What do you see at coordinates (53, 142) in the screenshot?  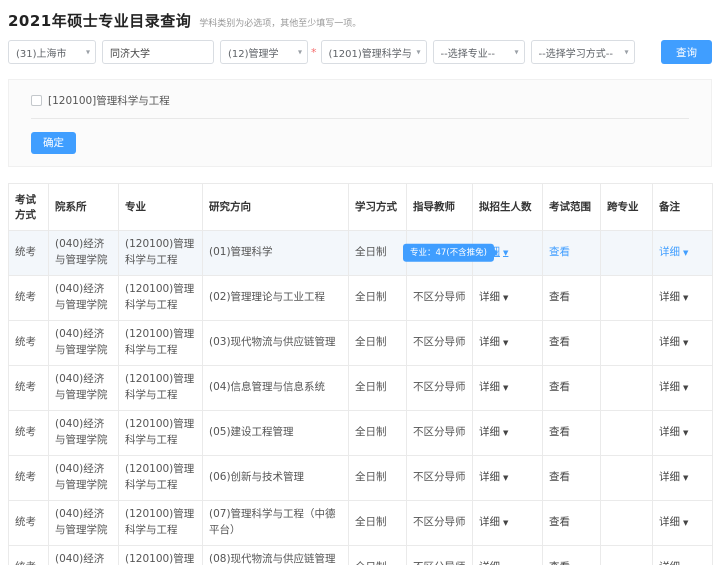 I see `confirm-button: 确定` at bounding box center [53, 142].